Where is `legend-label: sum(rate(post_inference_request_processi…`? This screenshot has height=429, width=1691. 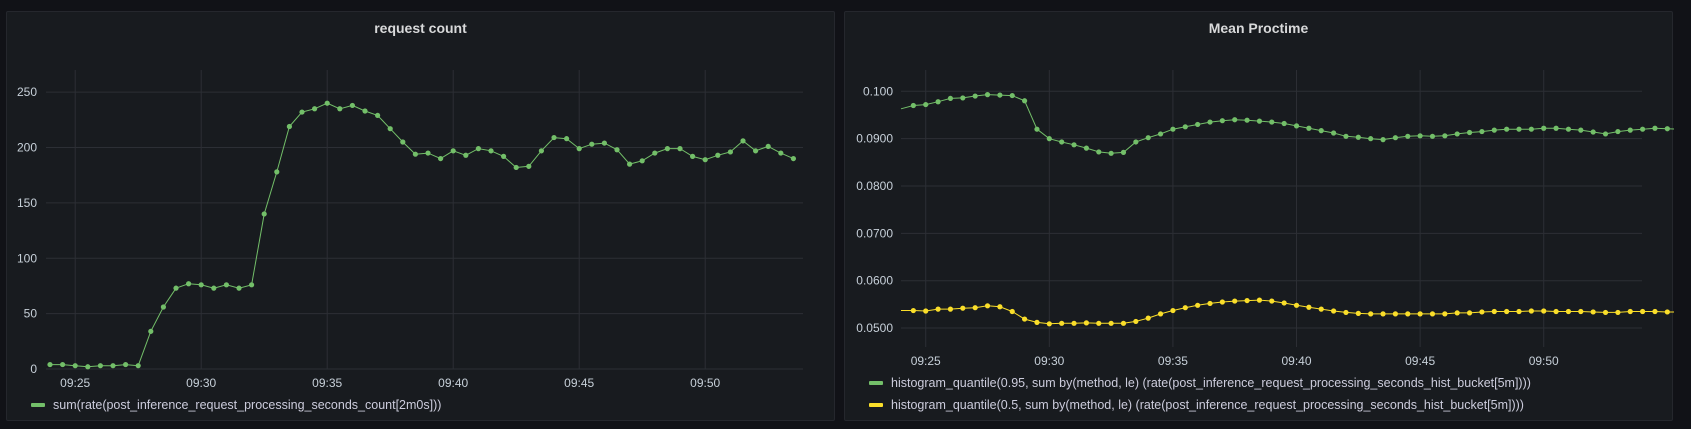
legend-label: sum(rate(post_inference_request_processi… is located at coordinates (247, 405).